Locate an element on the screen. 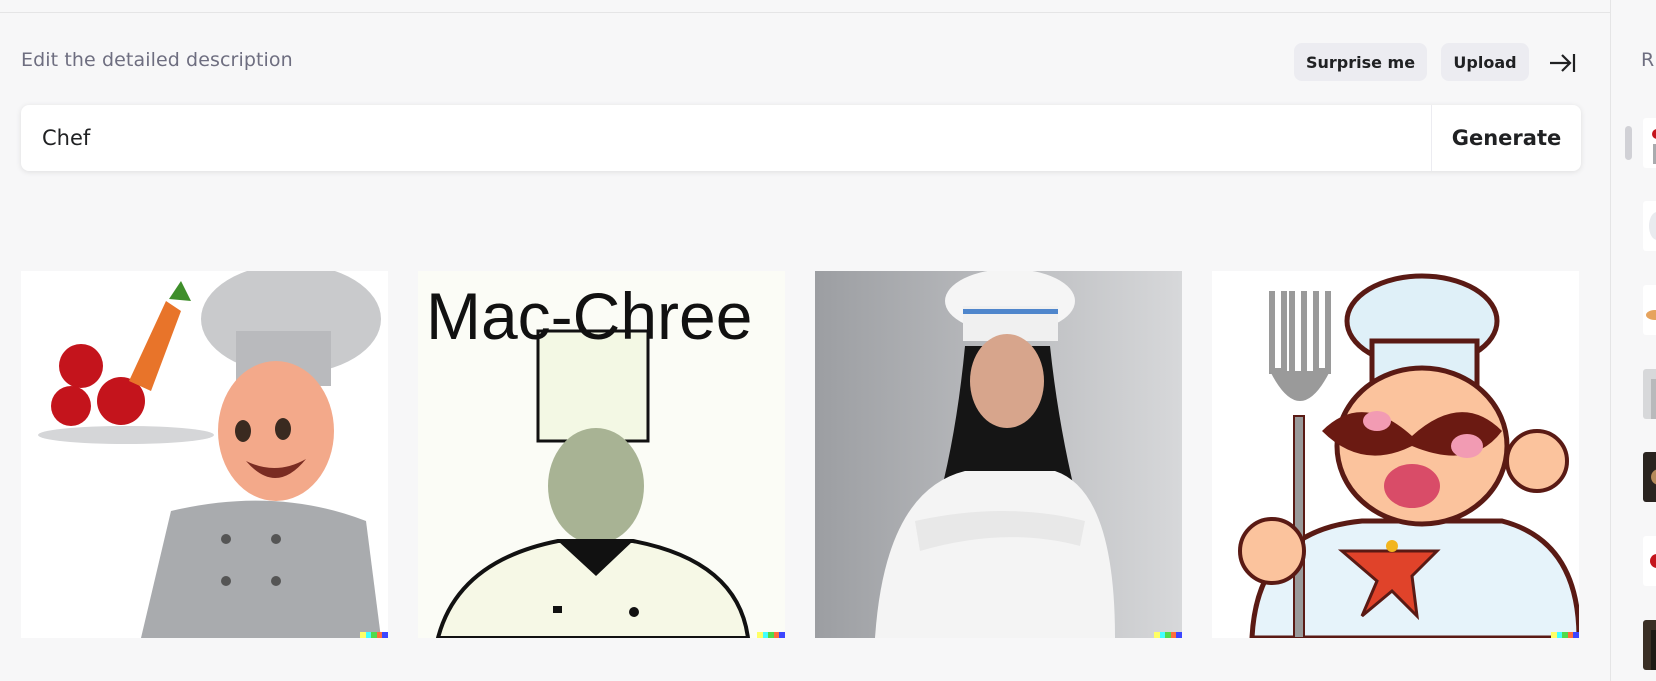  cartoon-chef-image is located at coordinates (204, 454).